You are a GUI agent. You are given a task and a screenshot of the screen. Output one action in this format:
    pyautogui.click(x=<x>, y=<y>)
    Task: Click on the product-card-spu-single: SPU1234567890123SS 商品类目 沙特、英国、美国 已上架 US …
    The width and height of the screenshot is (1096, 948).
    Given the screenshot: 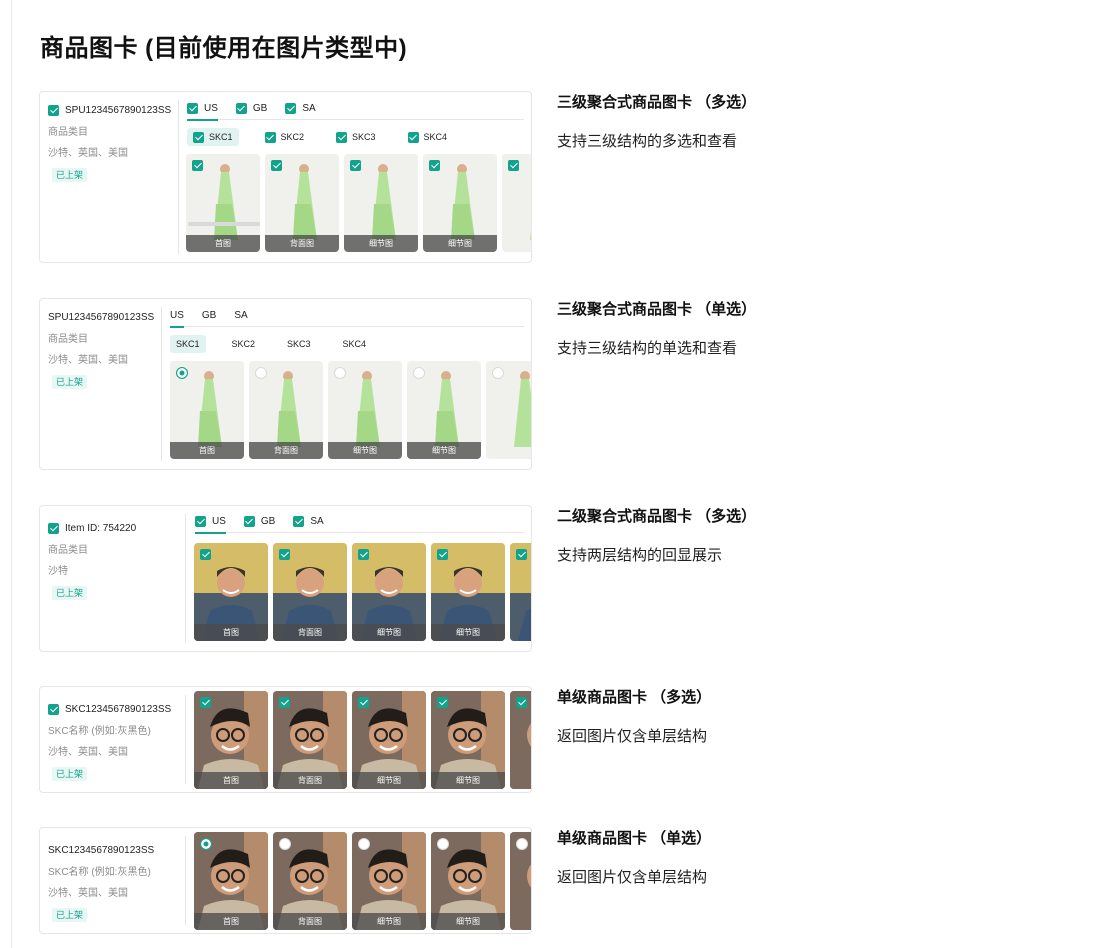 What is the action you would take?
    pyautogui.click(x=285, y=384)
    